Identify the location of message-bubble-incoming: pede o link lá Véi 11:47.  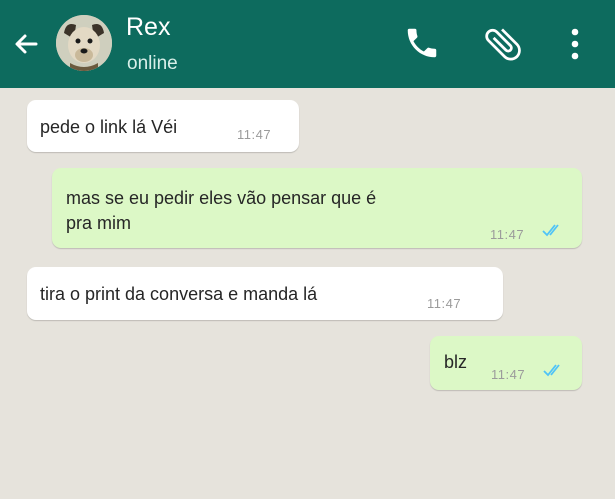
(163, 126).